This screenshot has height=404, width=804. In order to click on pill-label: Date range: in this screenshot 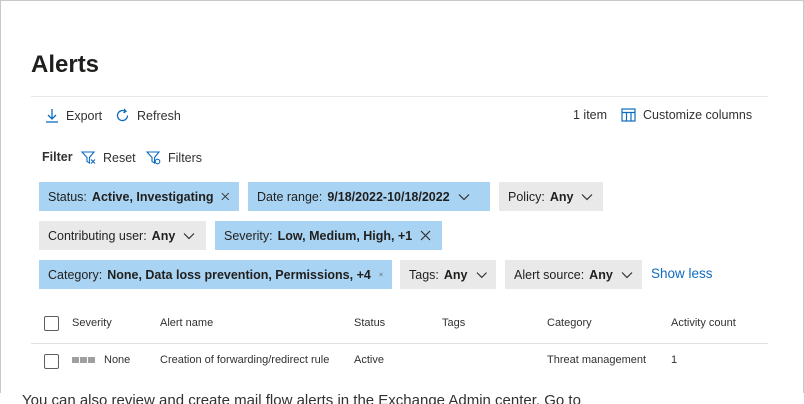, I will do `click(290, 196)`.